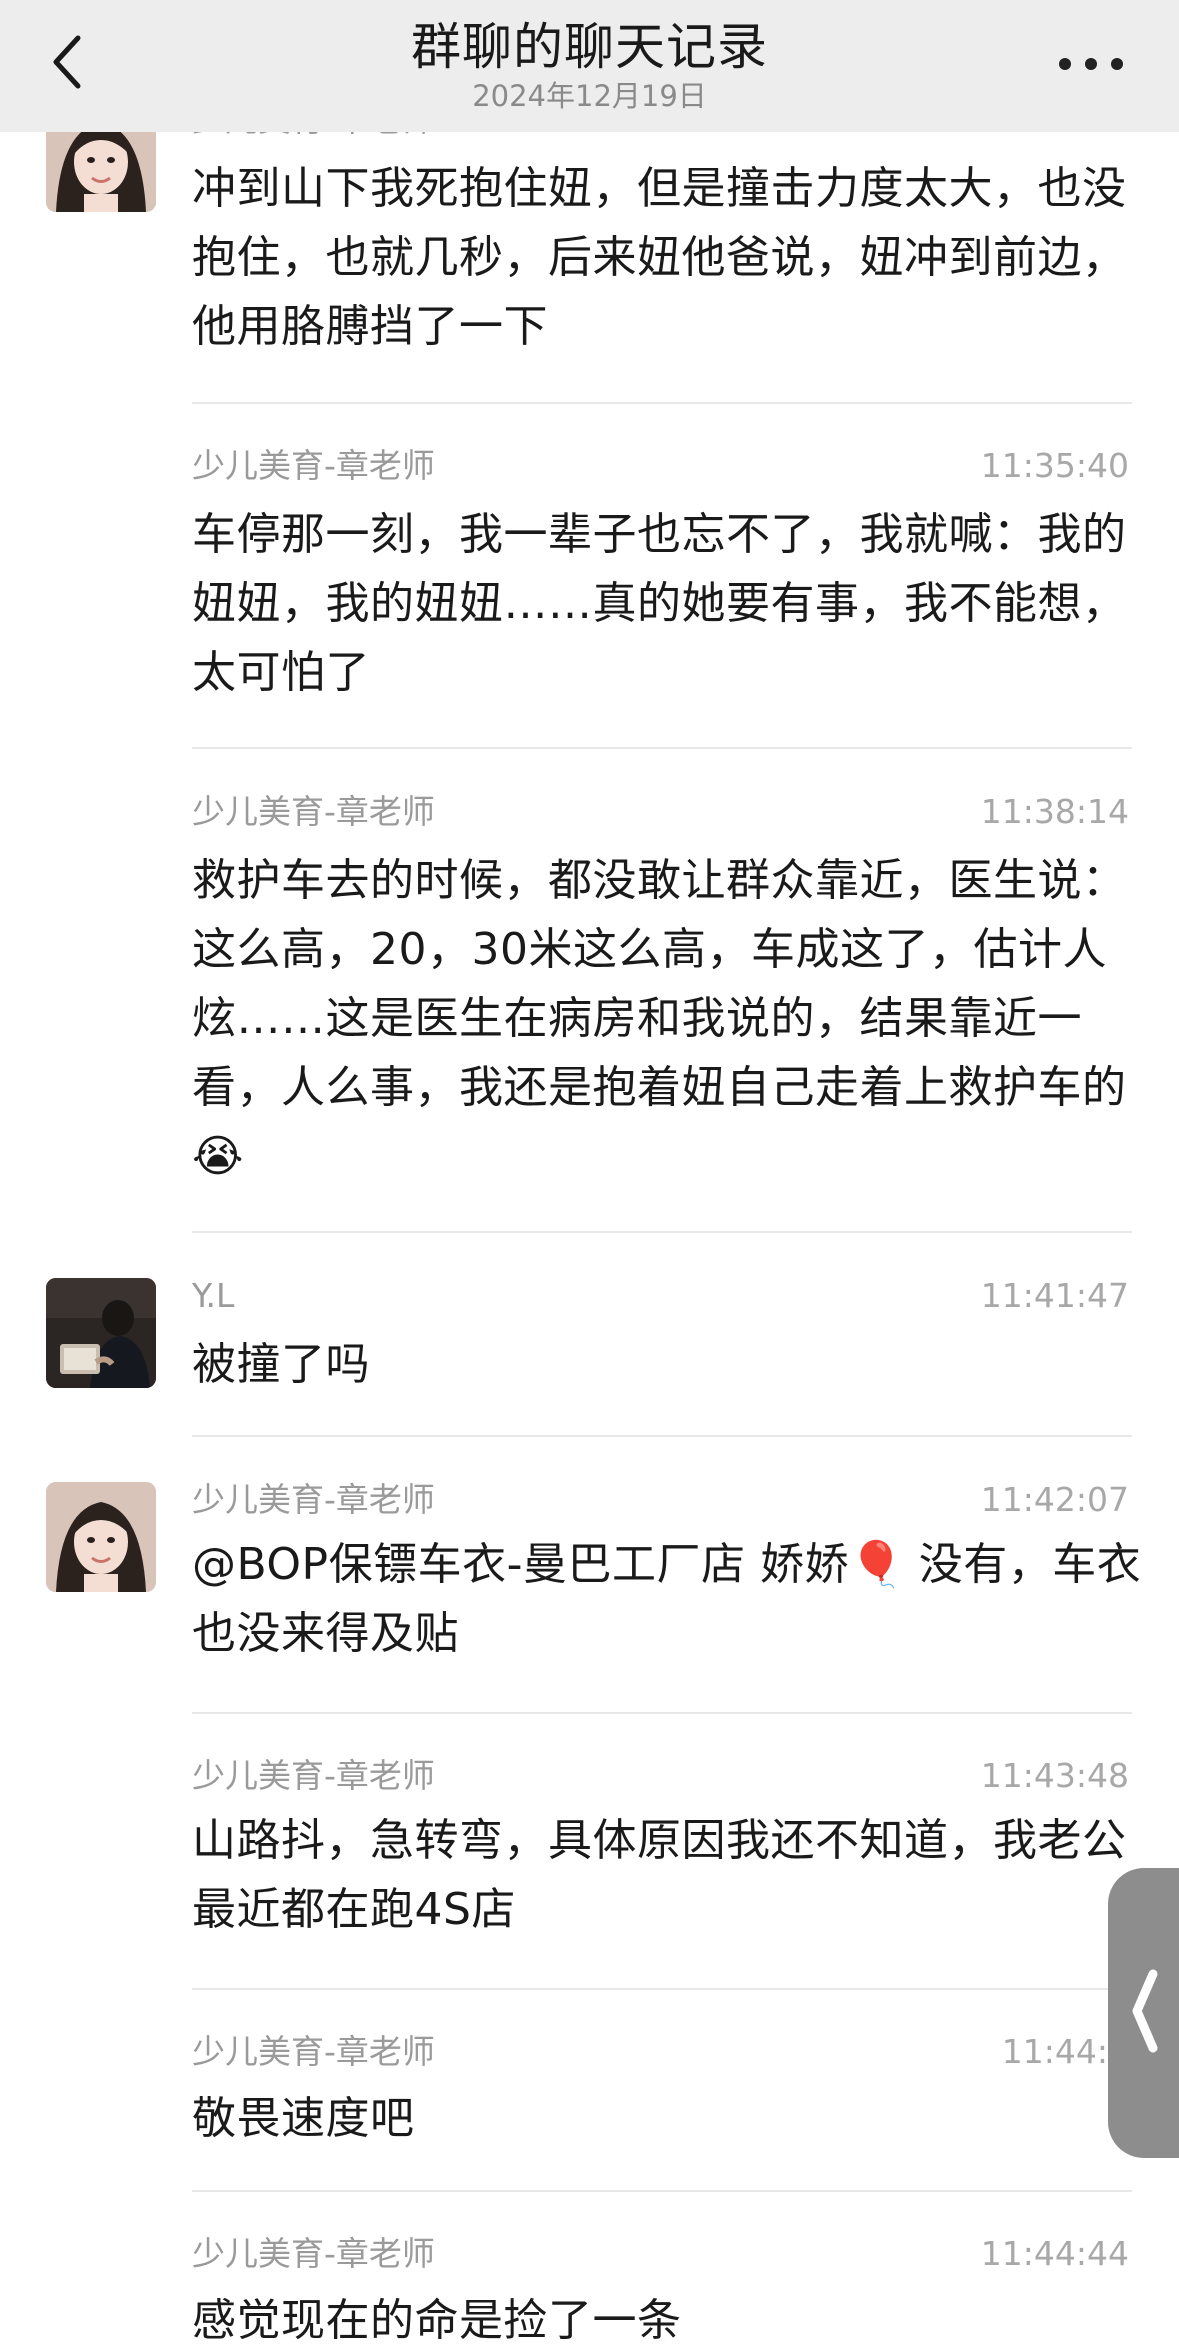 This screenshot has width=1179, height=2344. I want to click on message-text: 感觉现在的命是捡了一条, so click(437, 2319).